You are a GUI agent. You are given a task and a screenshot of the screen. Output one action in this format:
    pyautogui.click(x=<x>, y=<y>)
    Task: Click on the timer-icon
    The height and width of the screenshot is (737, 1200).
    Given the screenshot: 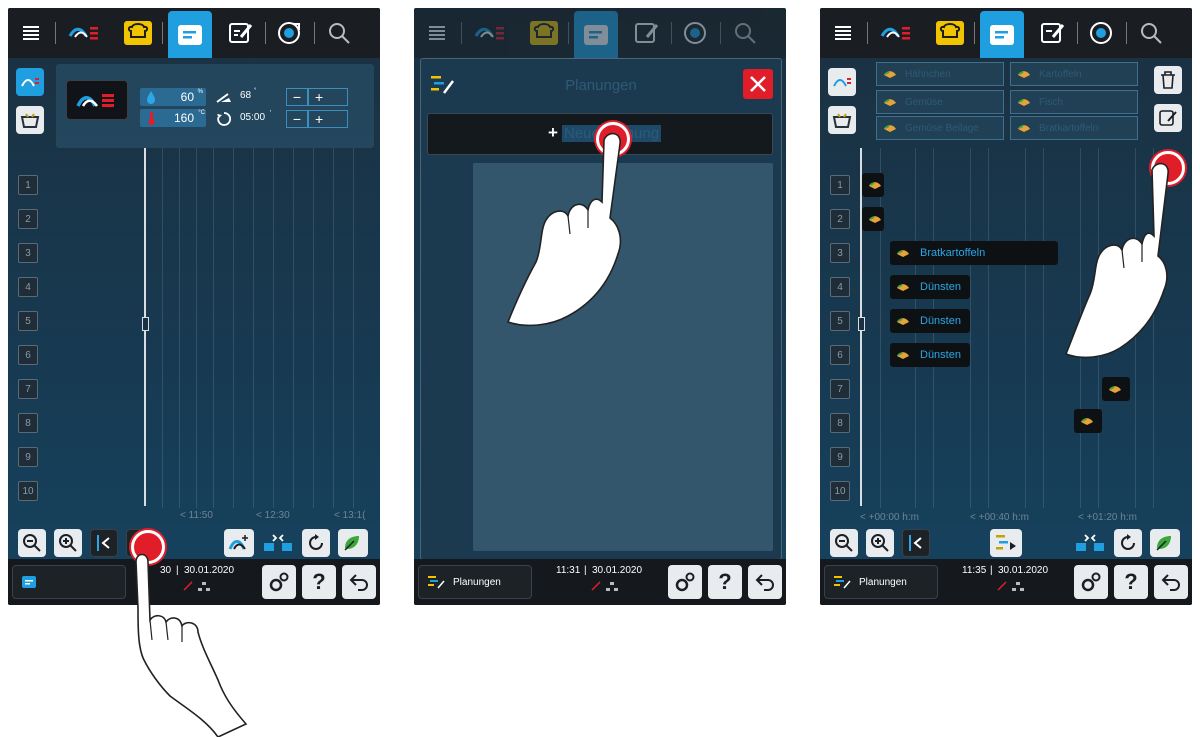 What is the action you would take?
    pyautogui.click(x=224, y=119)
    